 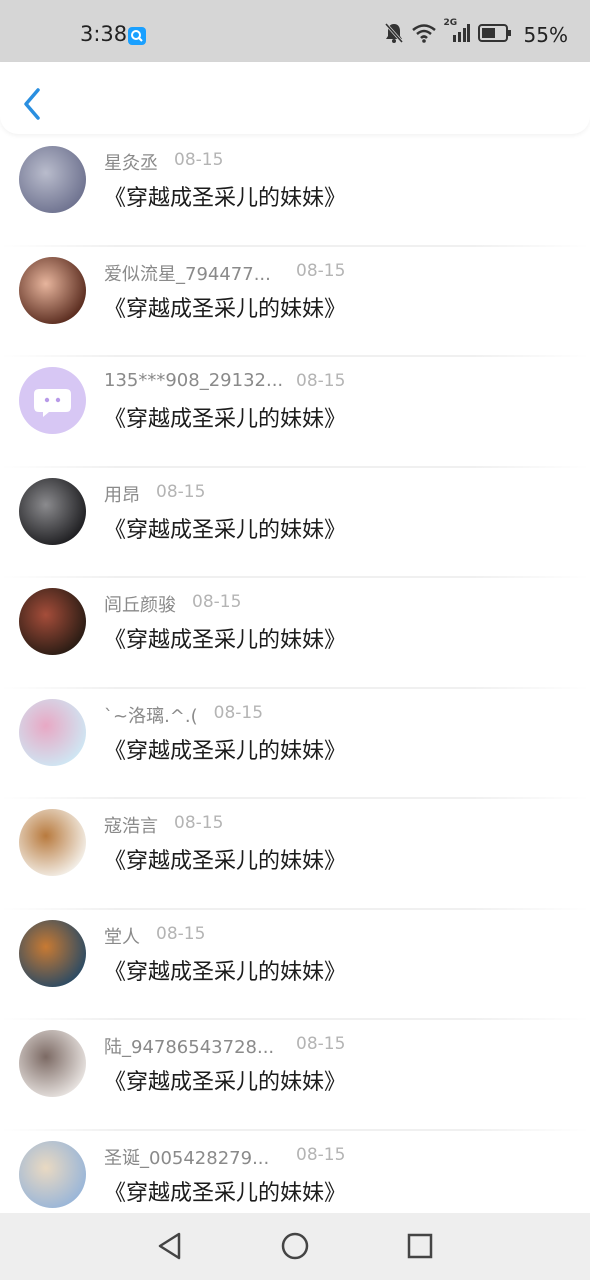 I want to click on status-time: 3:38, so click(x=104, y=34).